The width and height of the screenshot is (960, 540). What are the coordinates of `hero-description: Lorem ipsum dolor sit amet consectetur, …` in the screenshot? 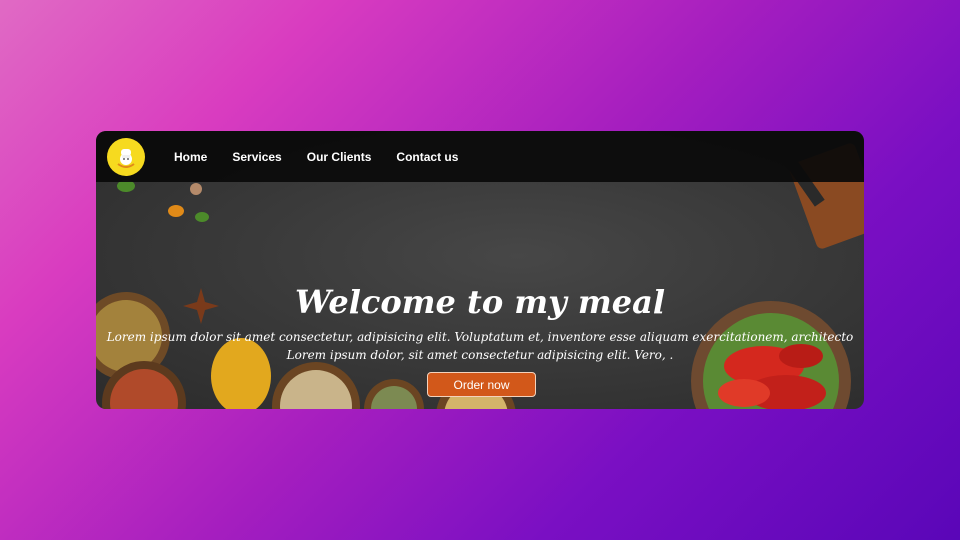 It's located at (480, 346).